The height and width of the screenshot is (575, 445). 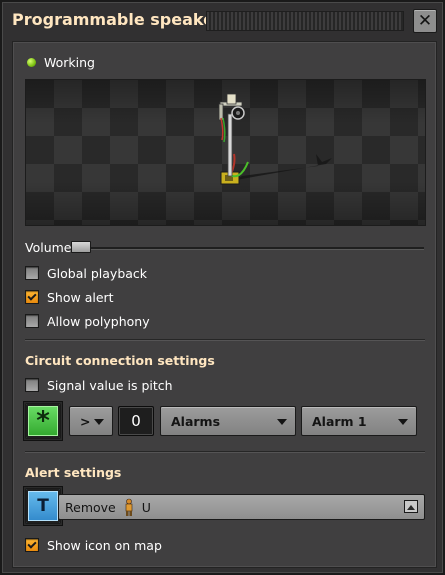 What do you see at coordinates (110, 385) in the screenshot?
I see `signal-pitch-label: Signal value is pitch` at bounding box center [110, 385].